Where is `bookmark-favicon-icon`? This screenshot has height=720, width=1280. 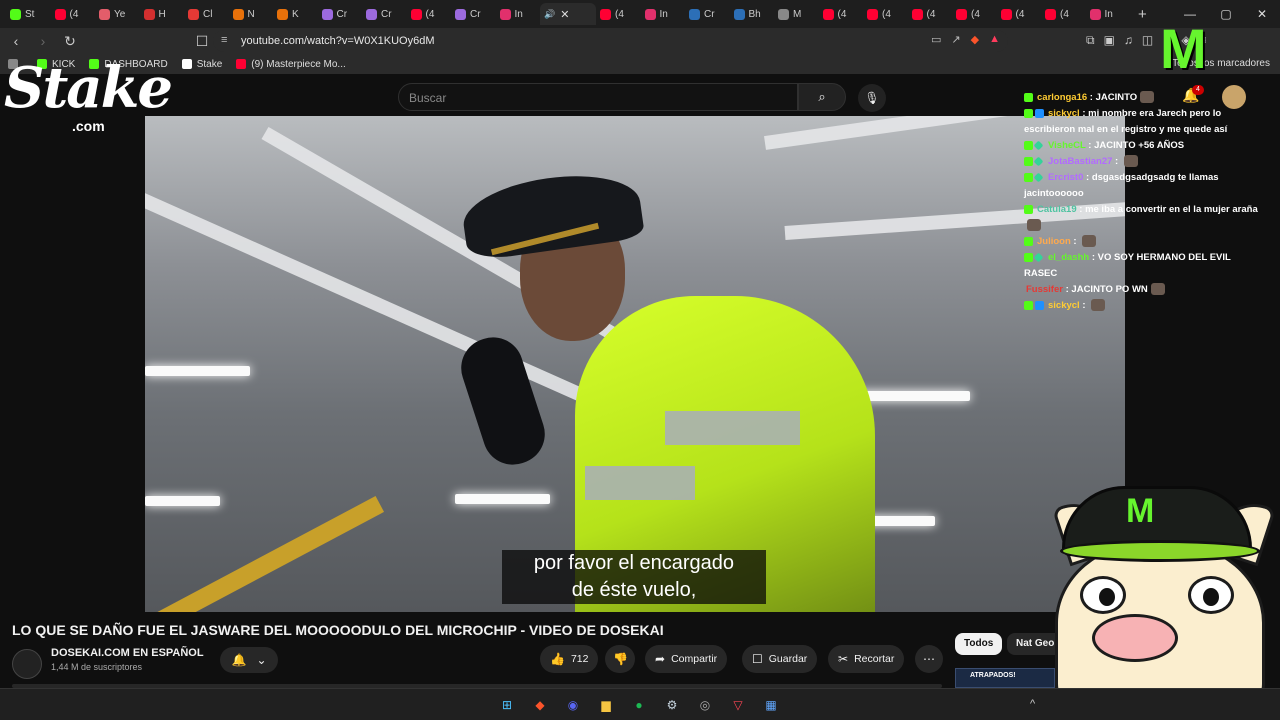
bookmark-favicon-icon is located at coordinates (186, 64).